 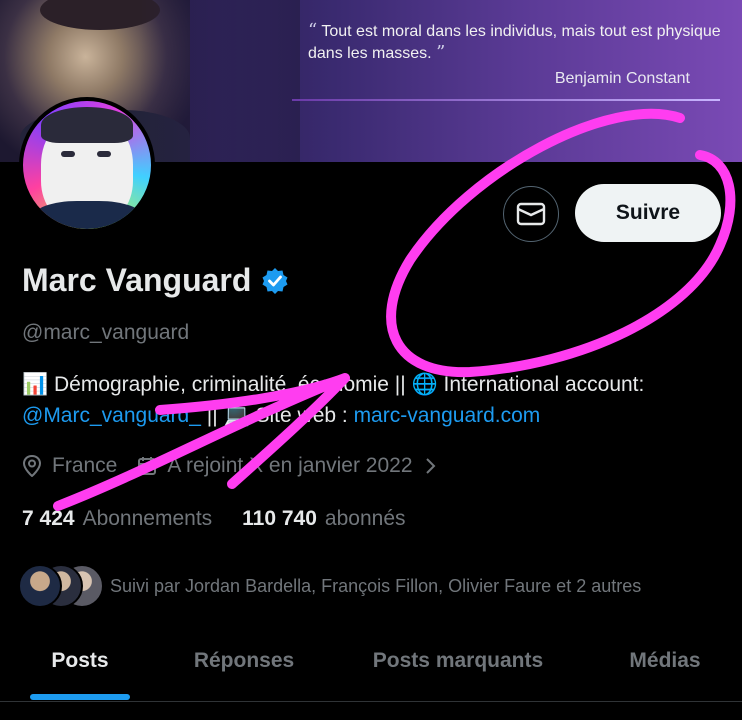 What do you see at coordinates (424, 384) in the screenshot?
I see `globe-emoji-icon: 🌐` at bounding box center [424, 384].